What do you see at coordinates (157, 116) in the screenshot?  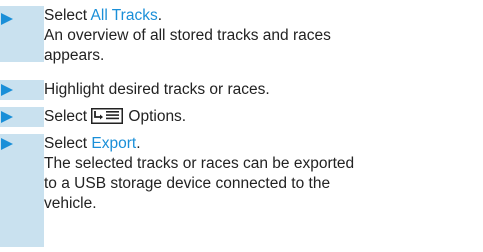 I see `options-label: Options.` at bounding box center [157, 116].